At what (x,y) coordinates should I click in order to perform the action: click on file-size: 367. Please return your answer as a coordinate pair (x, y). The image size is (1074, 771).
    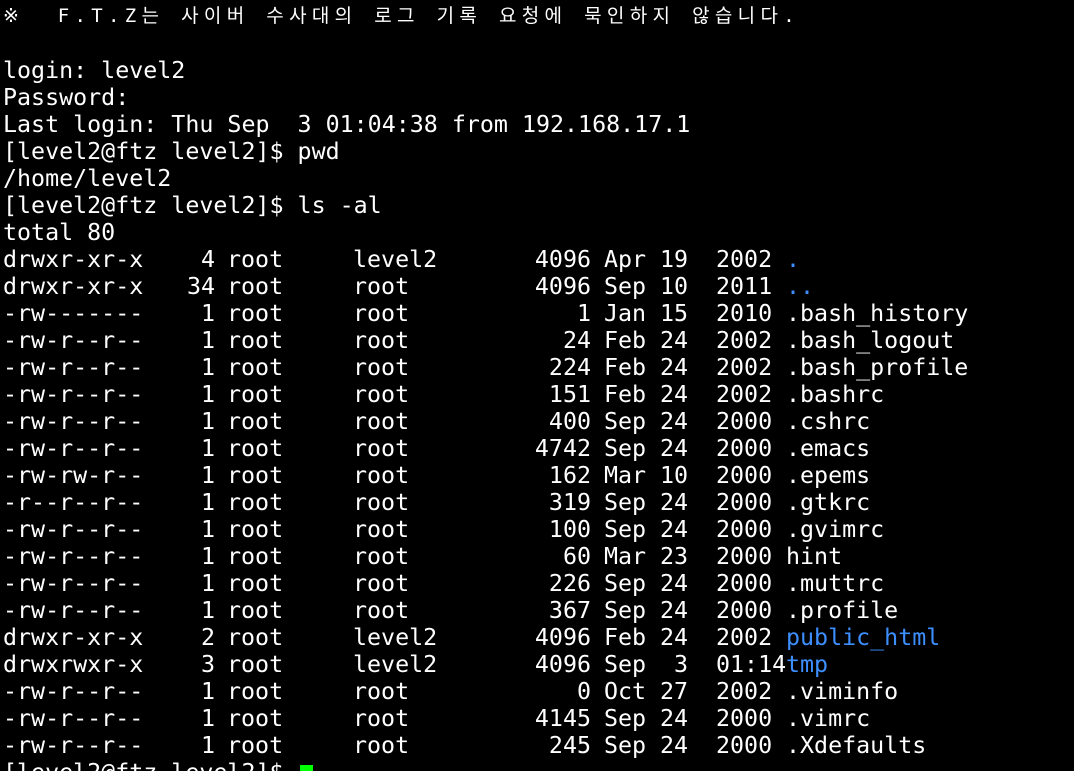
    Looking at the image, I should click on (569, 610).